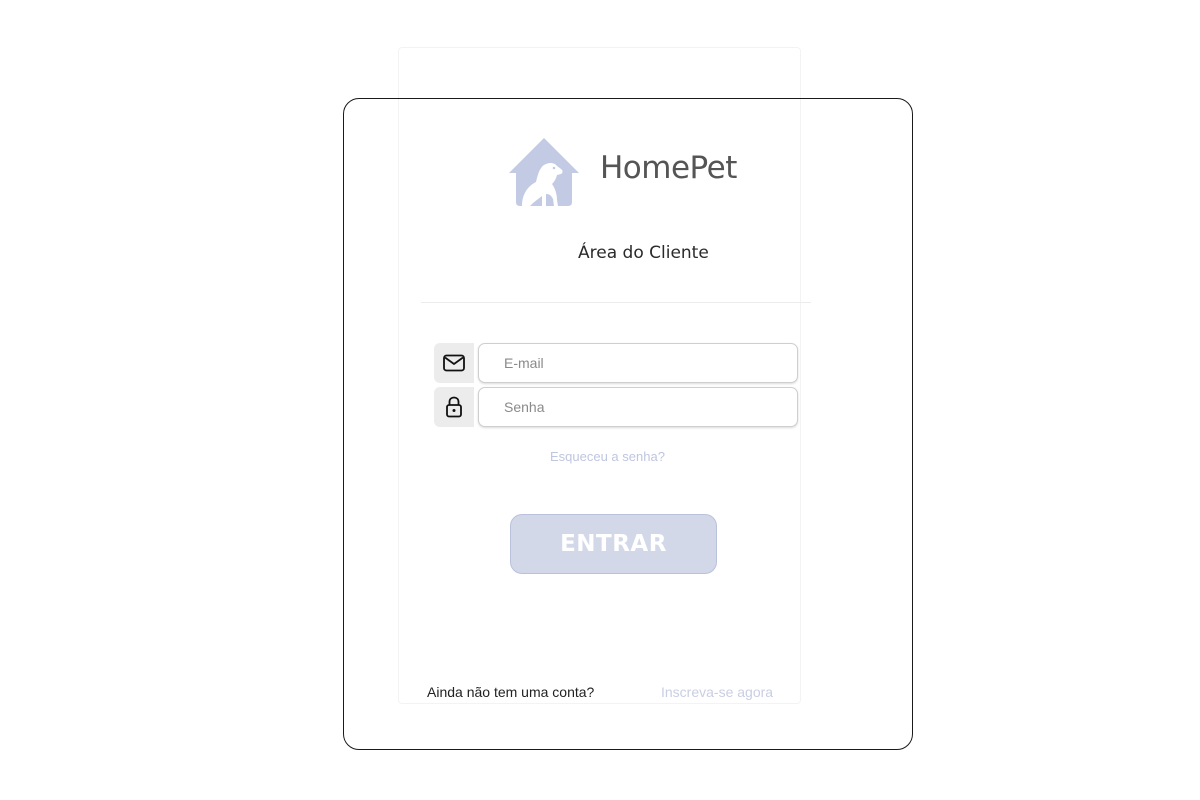  What do you see at coordinates (454, 363) in the screenshot?
I see `envelope-icon` at bounding box center [454, 363].